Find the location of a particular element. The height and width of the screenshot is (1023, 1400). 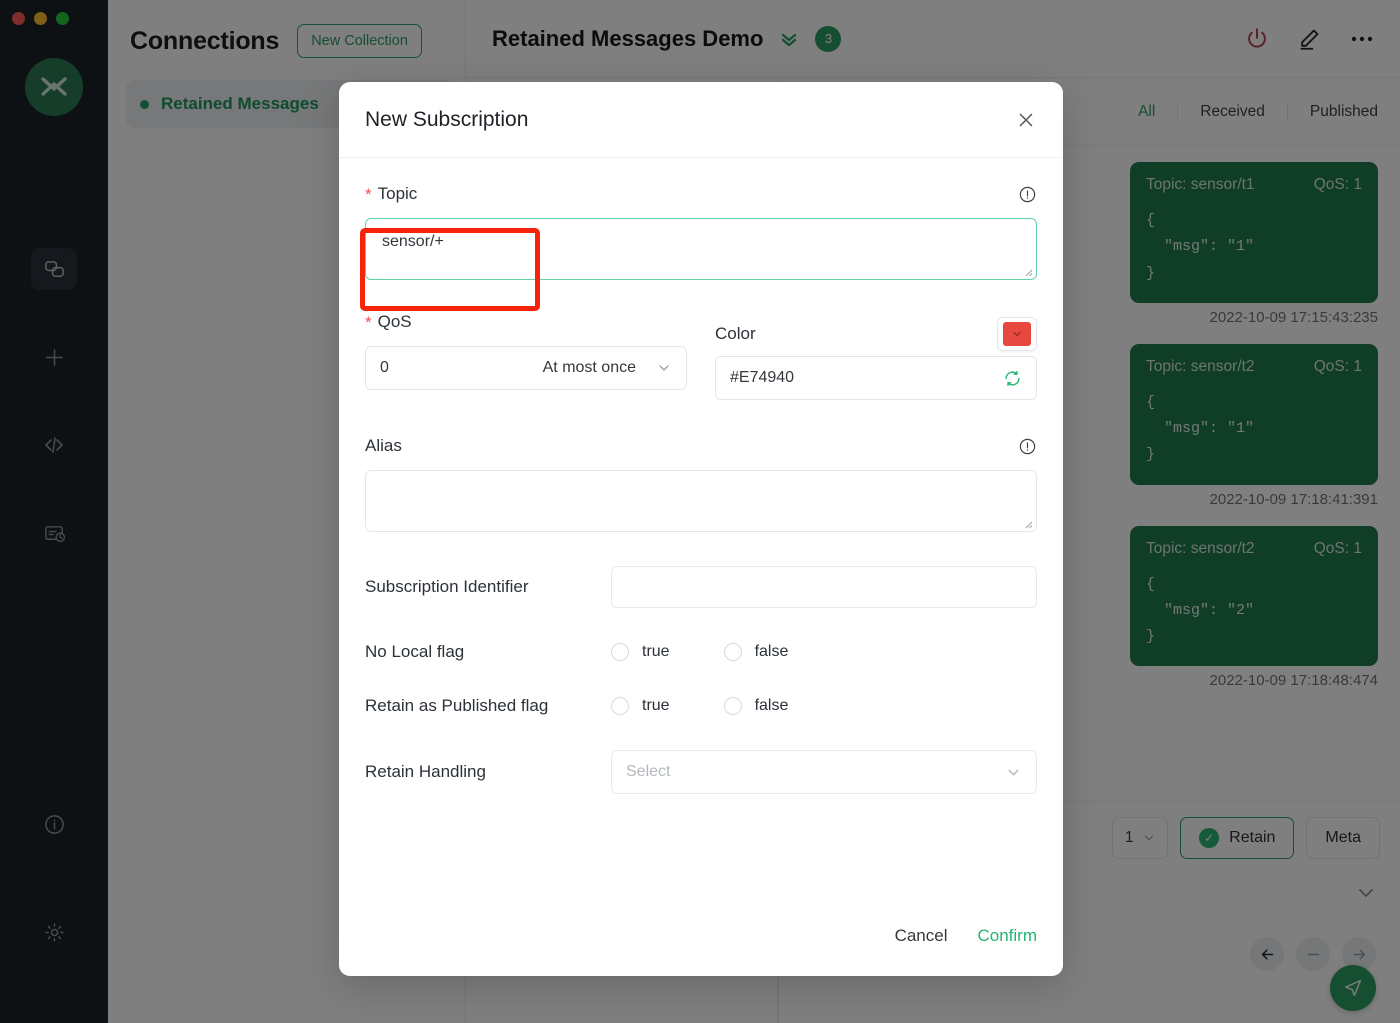

retain-handling-placeholder: Select is located at coordinates (648, 771).